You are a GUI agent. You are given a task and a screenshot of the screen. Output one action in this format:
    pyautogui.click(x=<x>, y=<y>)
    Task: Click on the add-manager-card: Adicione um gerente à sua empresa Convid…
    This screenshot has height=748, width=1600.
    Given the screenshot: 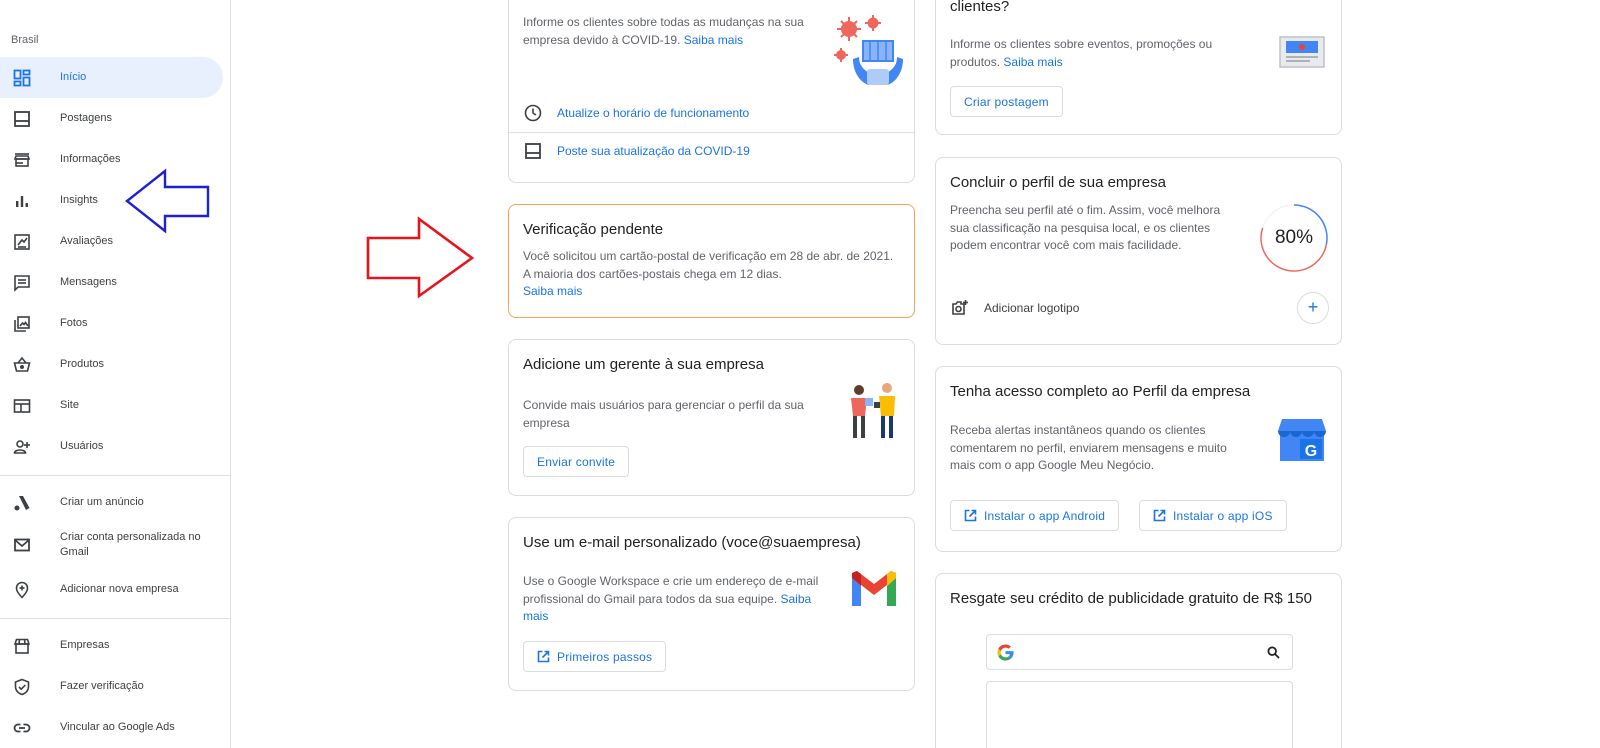 What is the action you would take?
    pyautogui.click(x=711, y=417)
    